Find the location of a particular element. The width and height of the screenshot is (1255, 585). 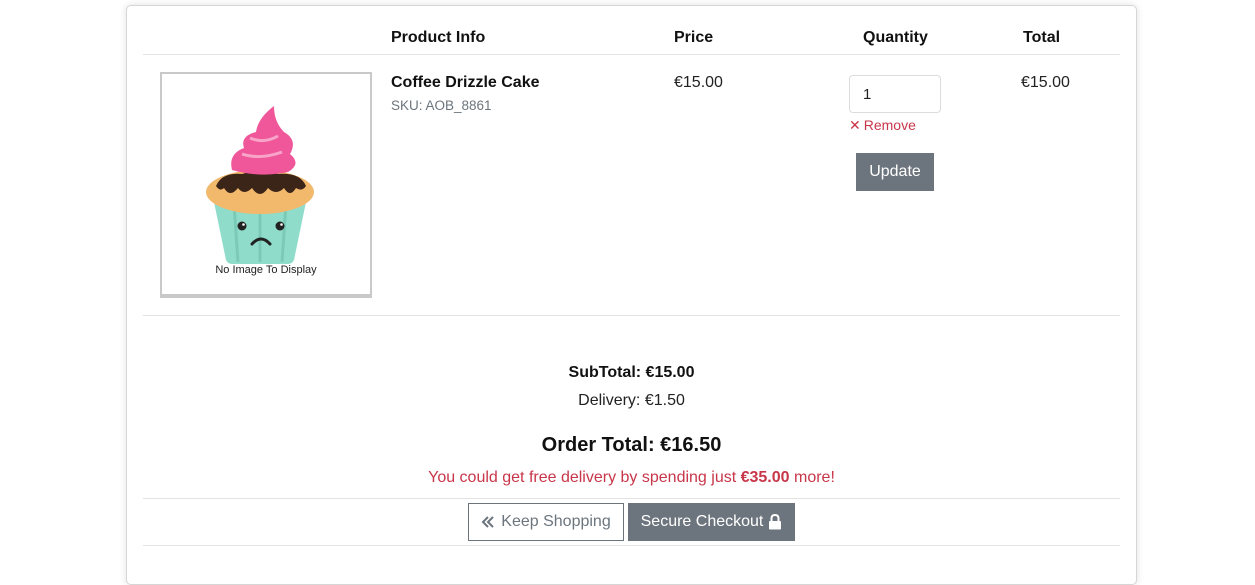

secure-checkout-label: Secure Checkout is located at coordinates (702, 521).